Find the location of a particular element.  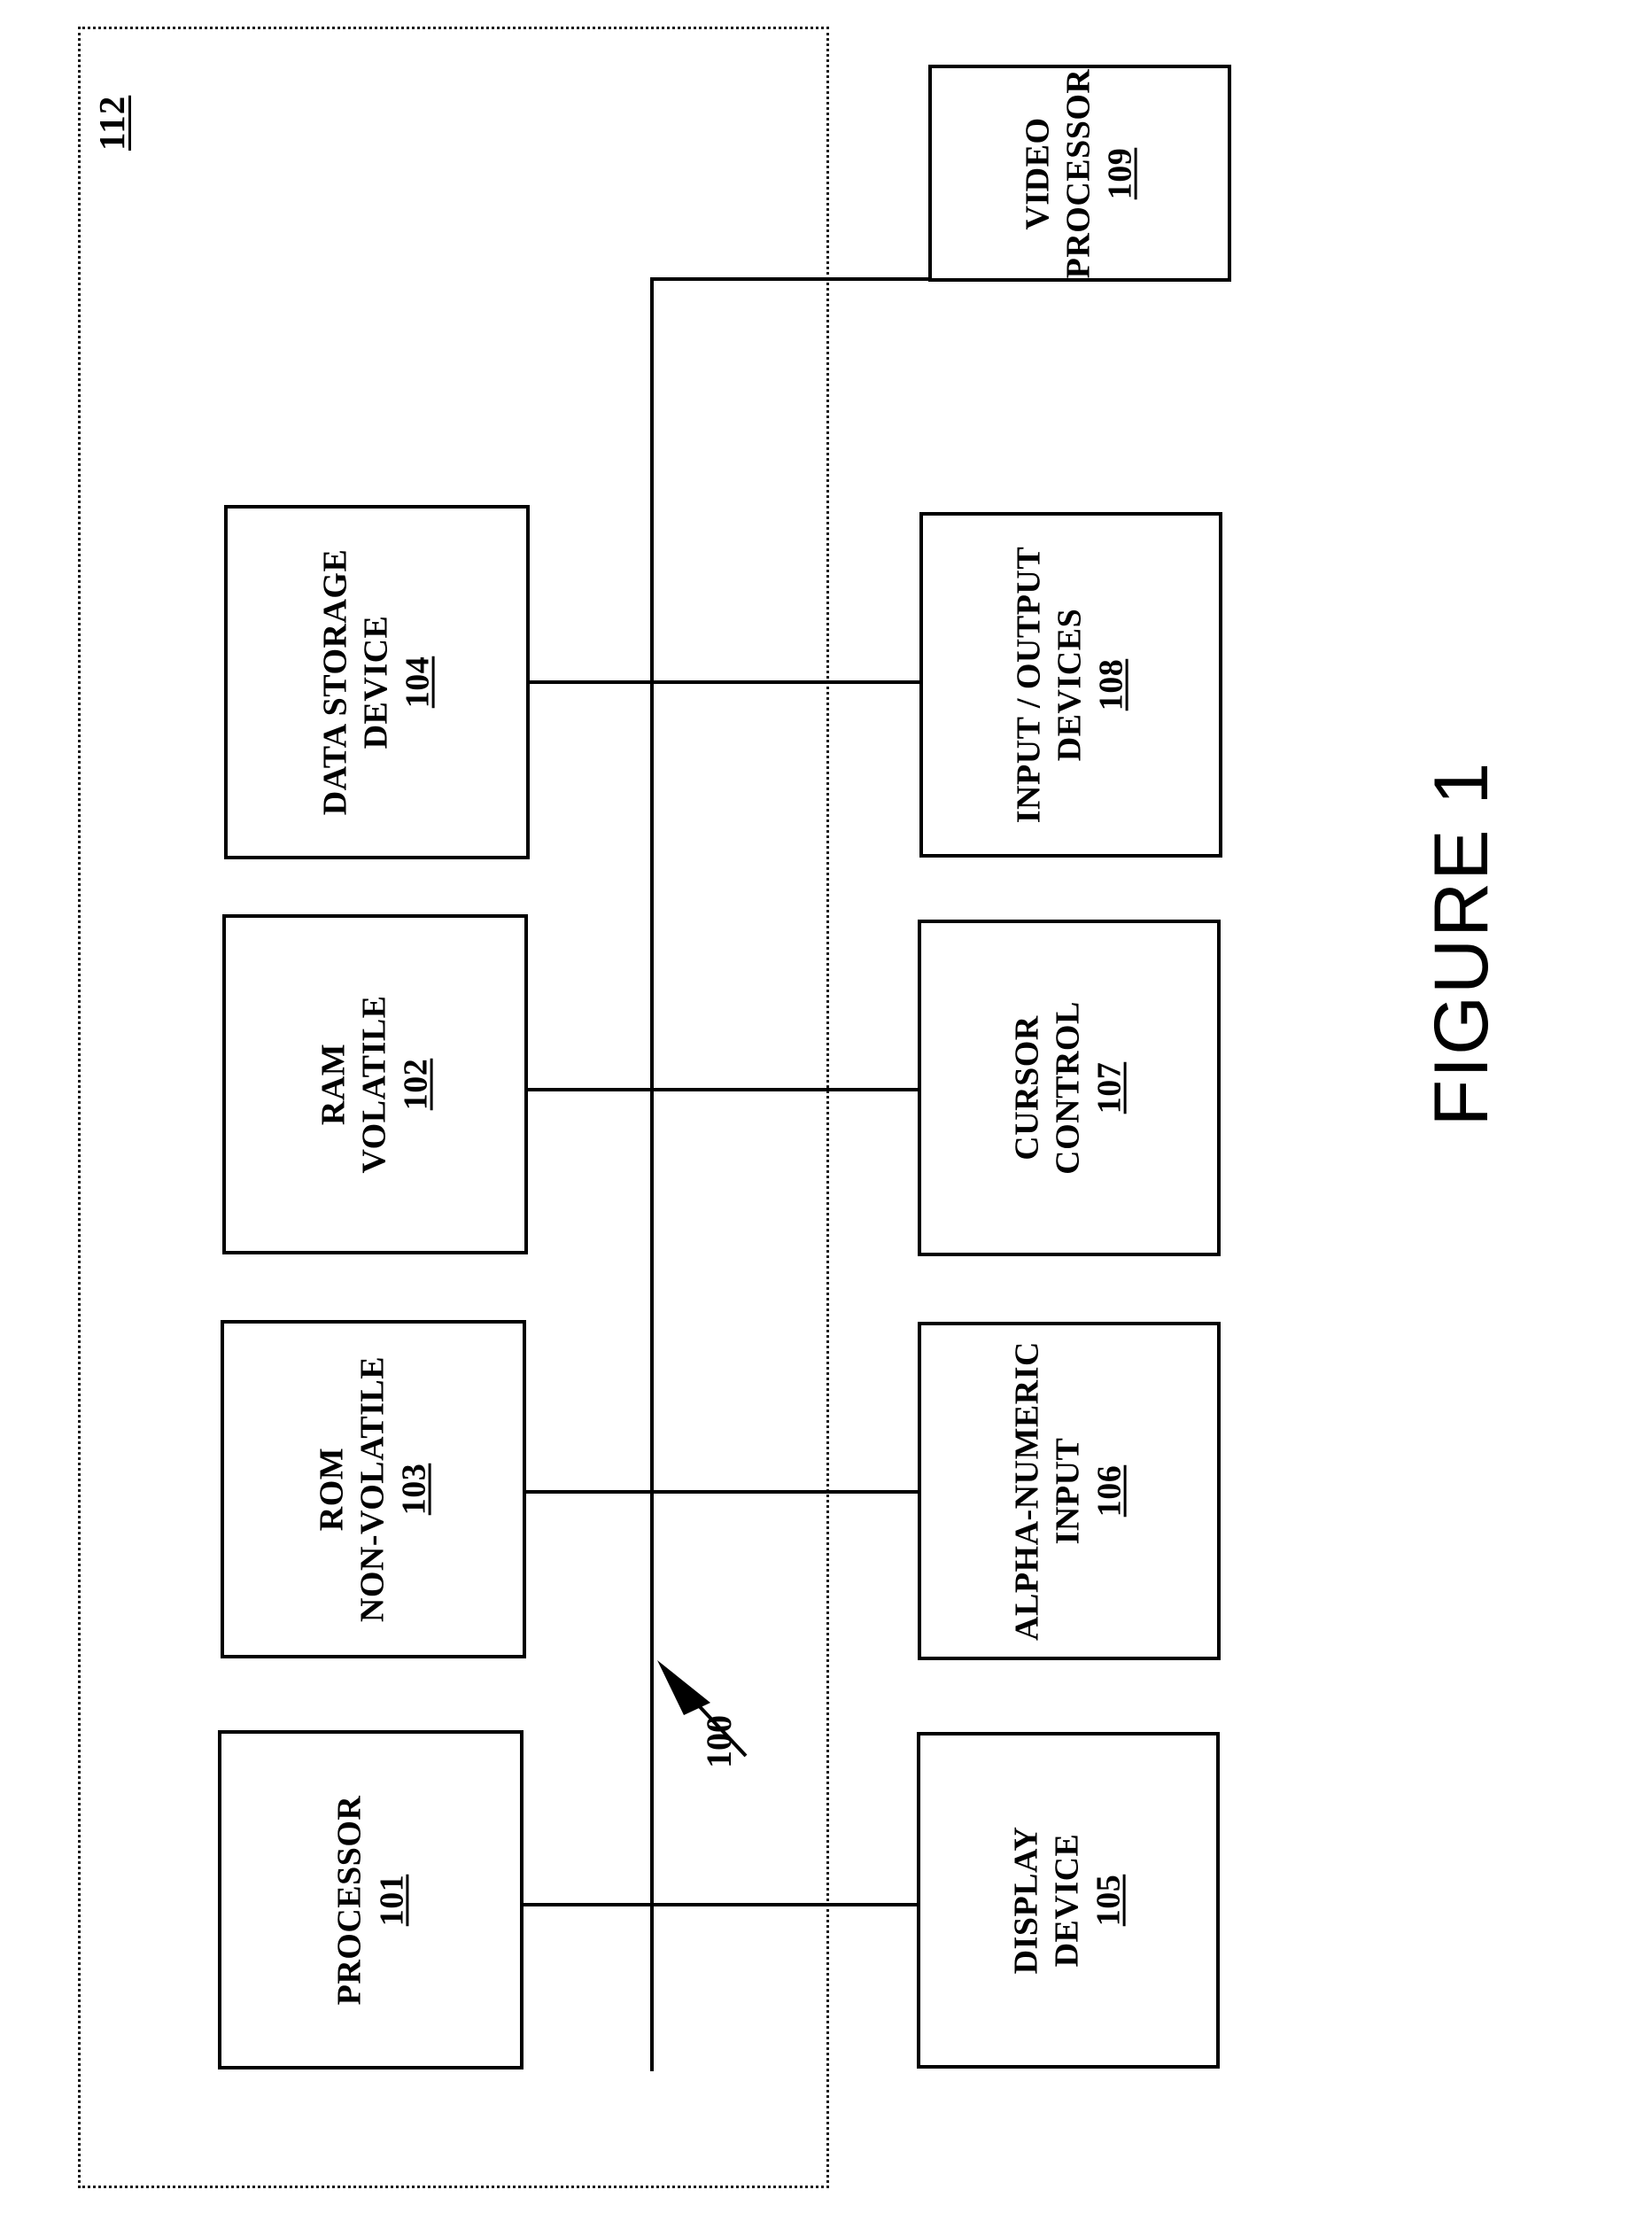

bus-branch-cursor-control is located at coordinates (784, 1089).